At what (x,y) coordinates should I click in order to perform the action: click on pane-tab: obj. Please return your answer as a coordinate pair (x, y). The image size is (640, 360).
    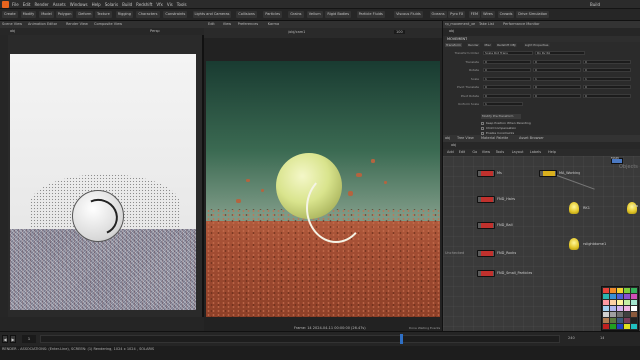
    Looking at the image, I should click on (447, 138).